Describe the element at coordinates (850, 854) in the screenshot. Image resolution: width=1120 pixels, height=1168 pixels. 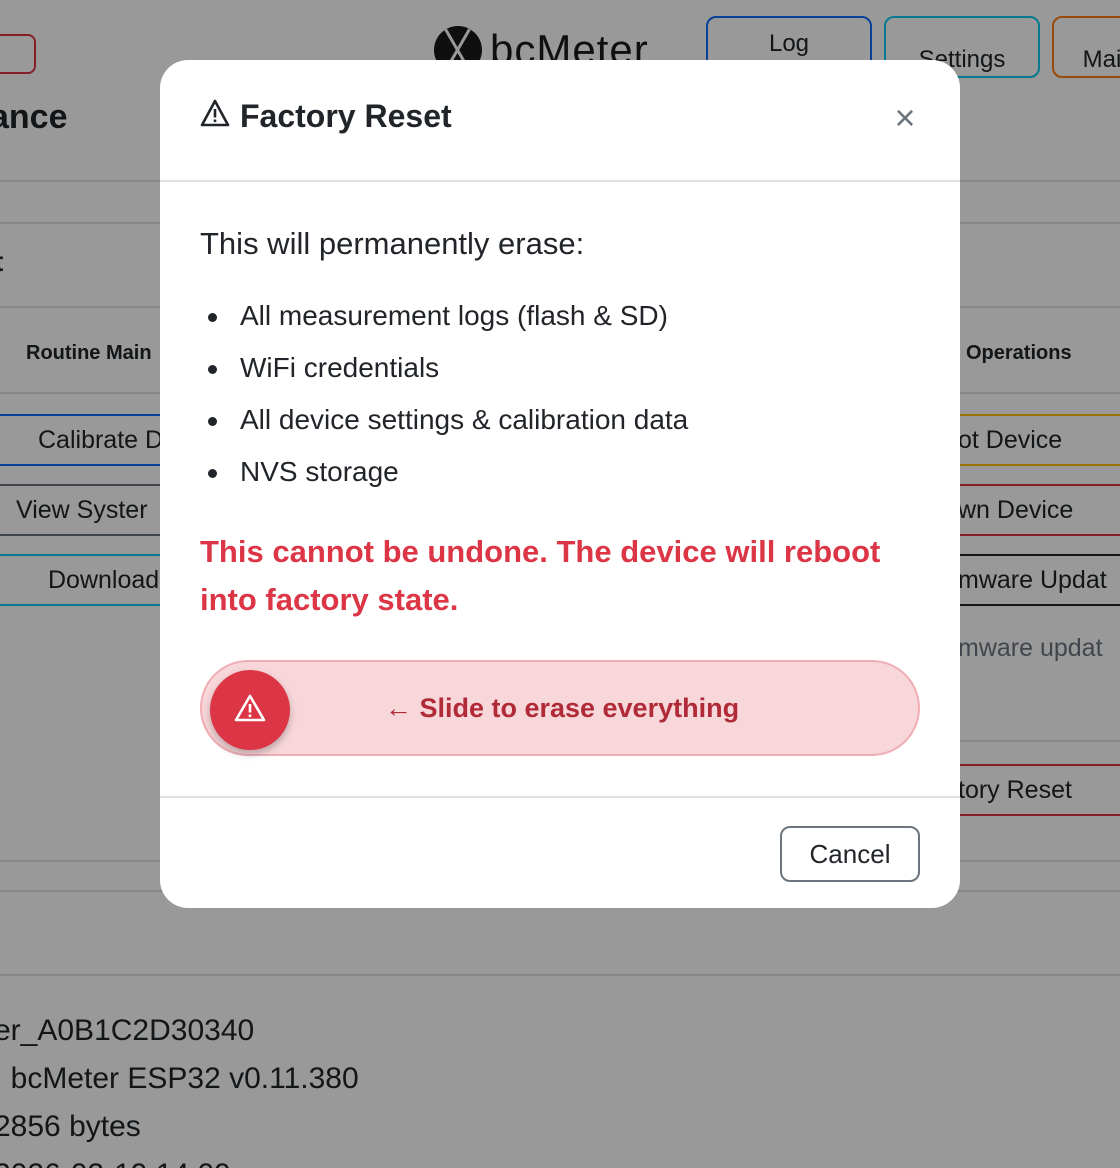
I see `cancel-button: Cancel` at that location.